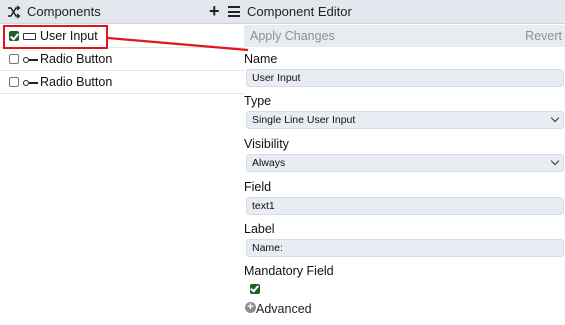 Image resolution: width=565 pixels, height=325 pixels. I want to click on components-title: Components, so click(64, 11).